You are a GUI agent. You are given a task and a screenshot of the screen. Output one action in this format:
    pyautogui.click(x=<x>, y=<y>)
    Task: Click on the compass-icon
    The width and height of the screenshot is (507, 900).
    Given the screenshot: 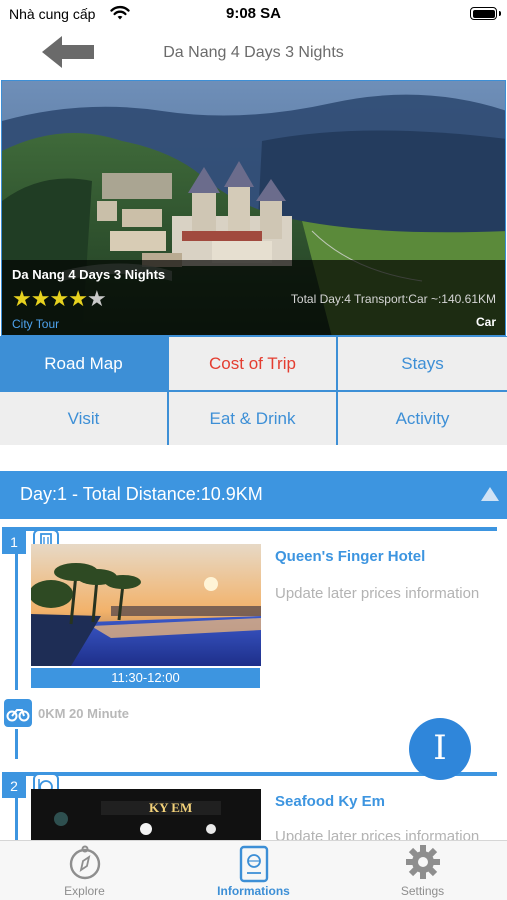 What is the action you would take?
    pyautogui.click(x=85, y=862)
    